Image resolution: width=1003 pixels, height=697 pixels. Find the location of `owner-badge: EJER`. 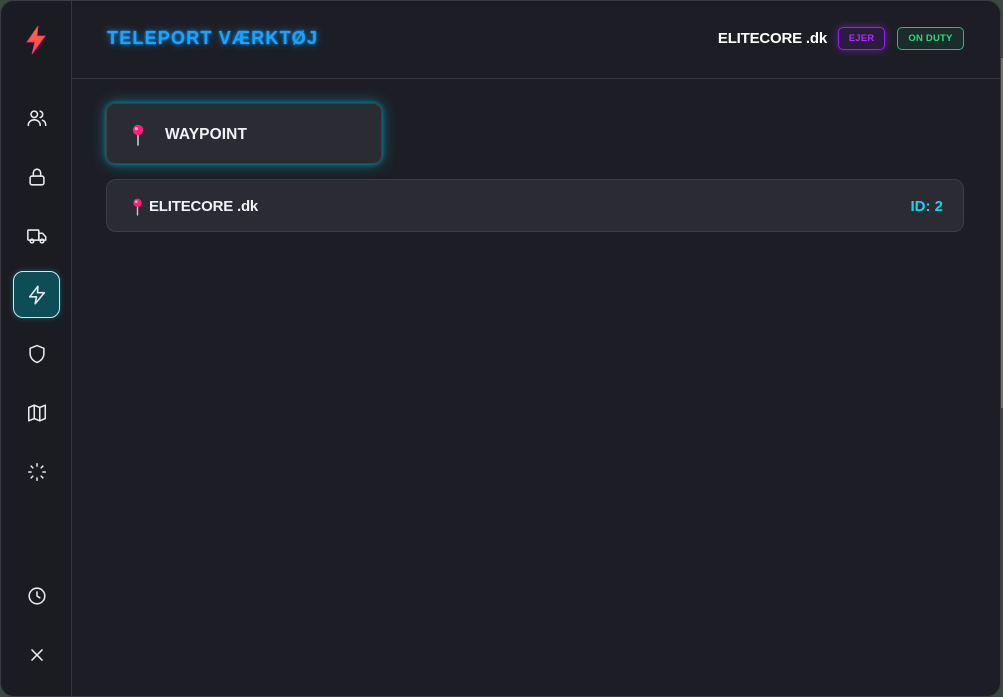

owner-badge: EJER is located at coordinates (861, 38).